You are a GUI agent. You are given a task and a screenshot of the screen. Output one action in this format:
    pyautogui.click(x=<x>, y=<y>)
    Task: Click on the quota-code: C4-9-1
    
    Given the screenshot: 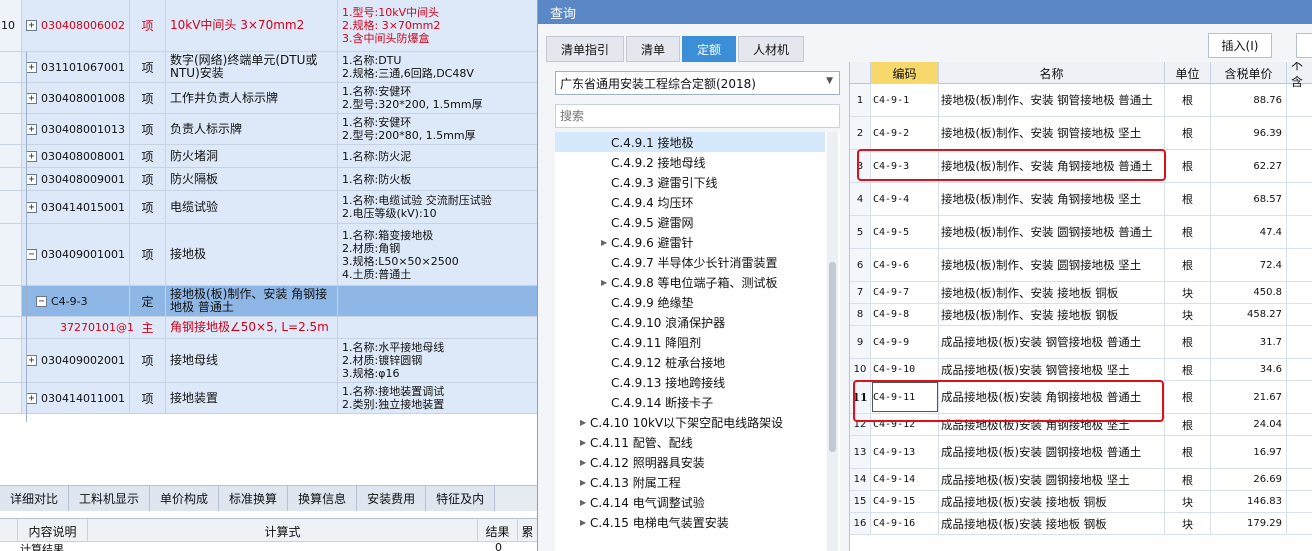 What is the action you would take?
    pyautogui.click(x=905, y=100)
    